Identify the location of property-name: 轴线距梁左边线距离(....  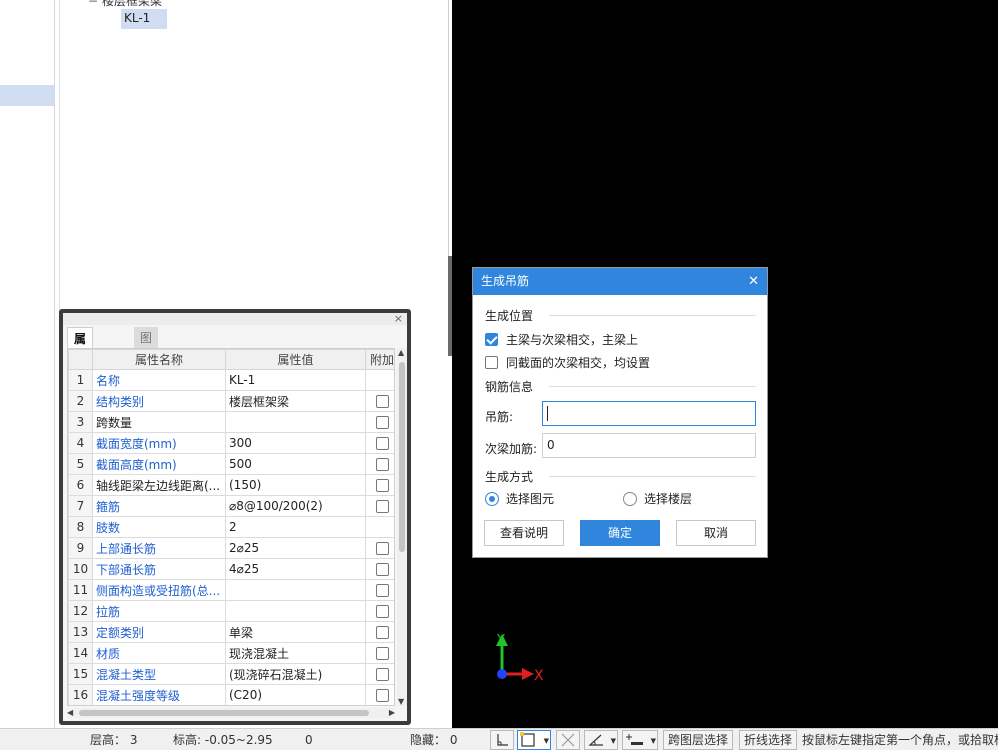
(159, 485).